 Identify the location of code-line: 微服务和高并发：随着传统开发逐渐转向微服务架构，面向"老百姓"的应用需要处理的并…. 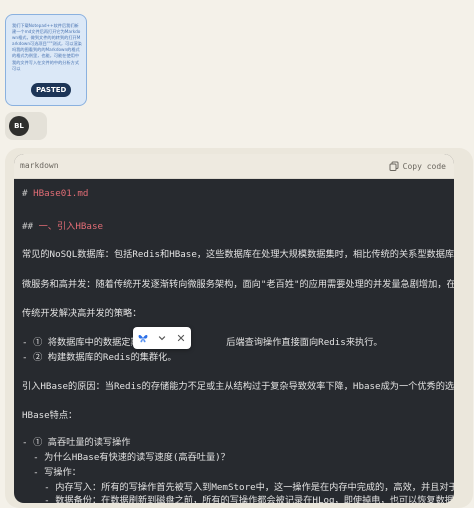
(238, 283).